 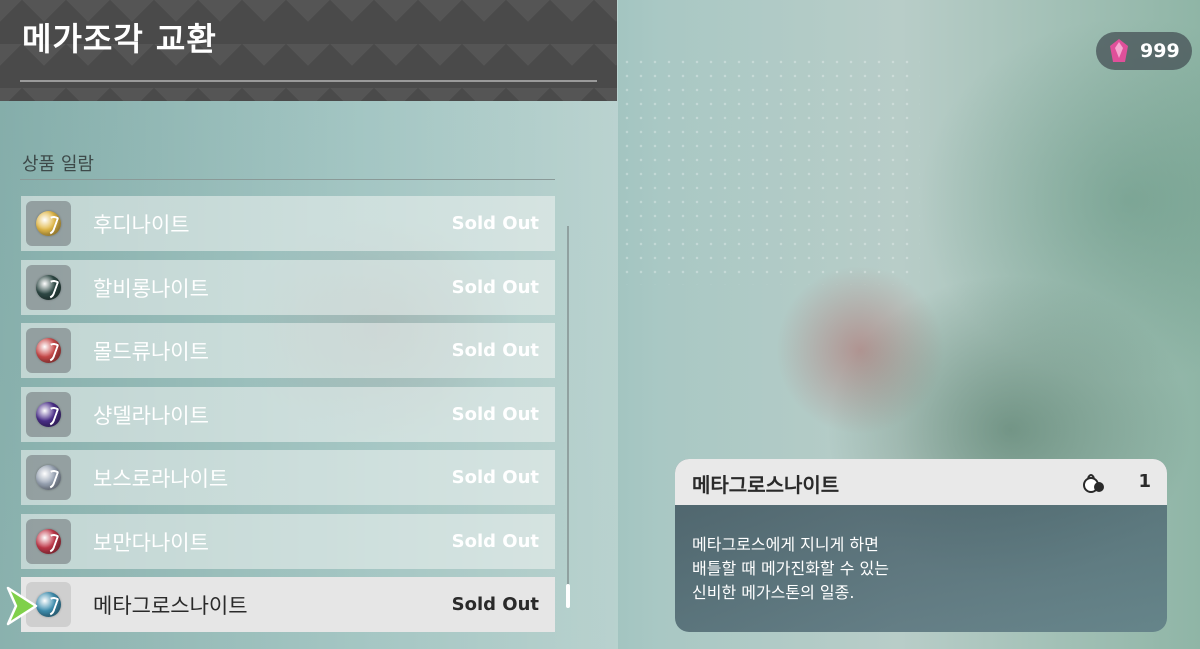 I want to click on bag-icon, so click(x=1093, y=483).